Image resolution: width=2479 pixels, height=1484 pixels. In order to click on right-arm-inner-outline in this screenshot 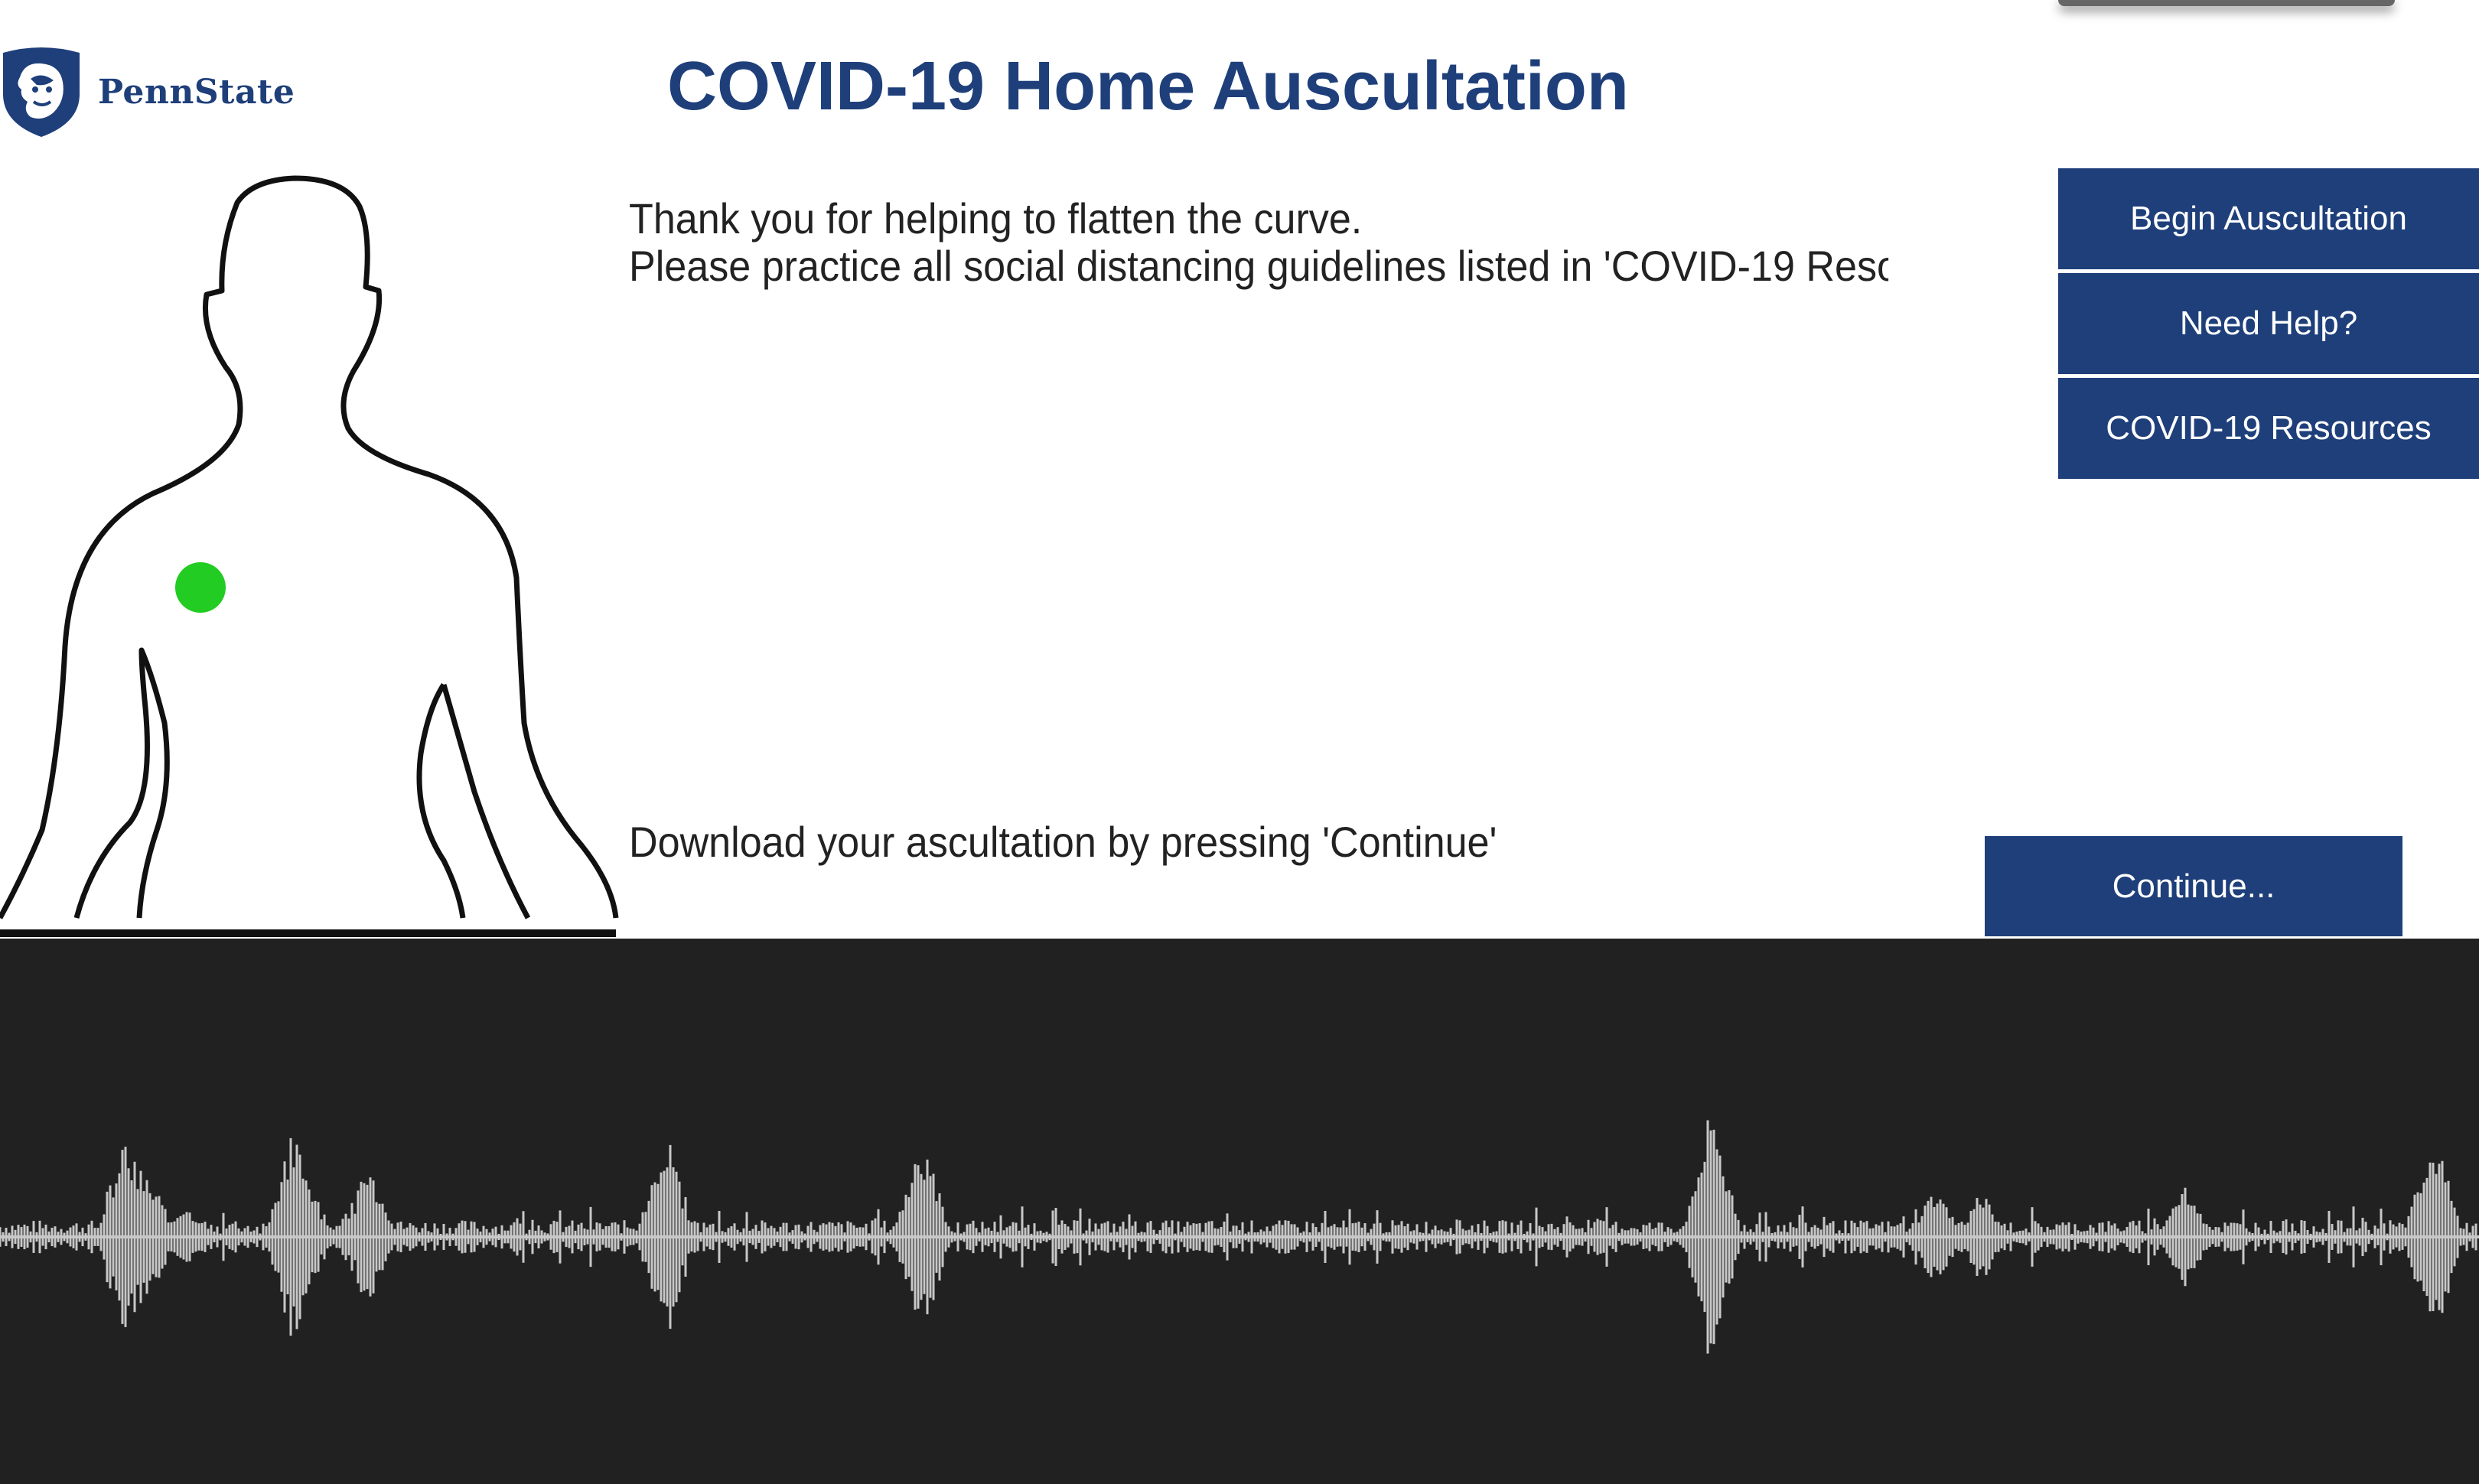, I will do `click(473, 801)`.